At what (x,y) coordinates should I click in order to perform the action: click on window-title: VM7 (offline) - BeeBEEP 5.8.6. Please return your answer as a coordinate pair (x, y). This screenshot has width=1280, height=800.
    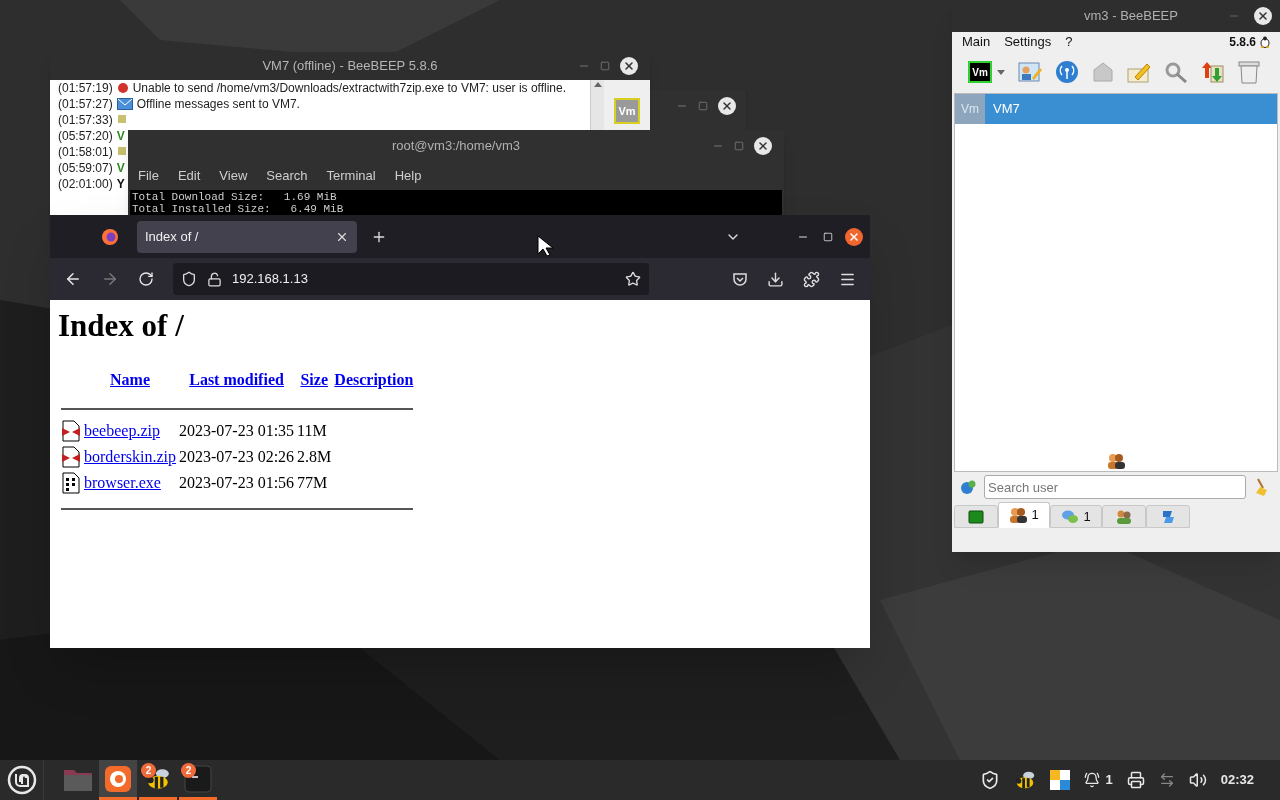
    Looking at the image, I should click on (350, 66).